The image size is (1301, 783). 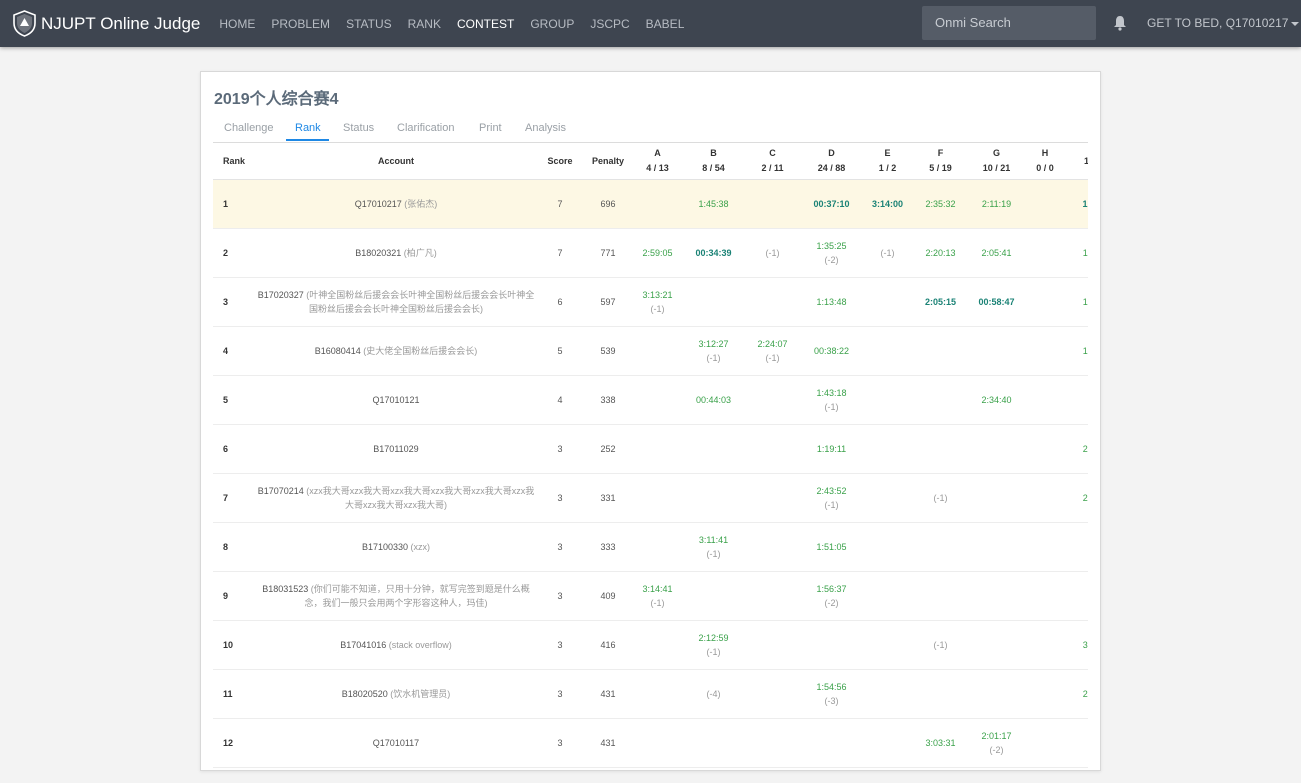 I want to click on problem-cell: 00:37:10, so click(x=831, y=204).